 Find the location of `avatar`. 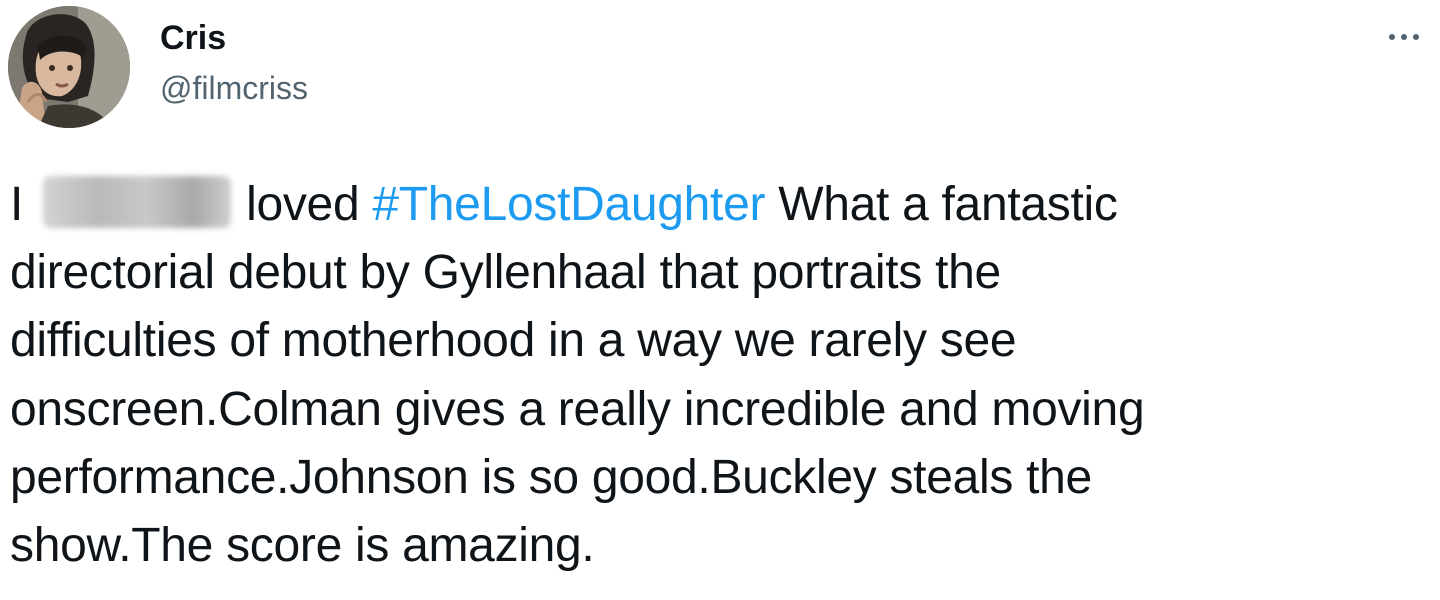

avatar is located at coordinates (69, 67).